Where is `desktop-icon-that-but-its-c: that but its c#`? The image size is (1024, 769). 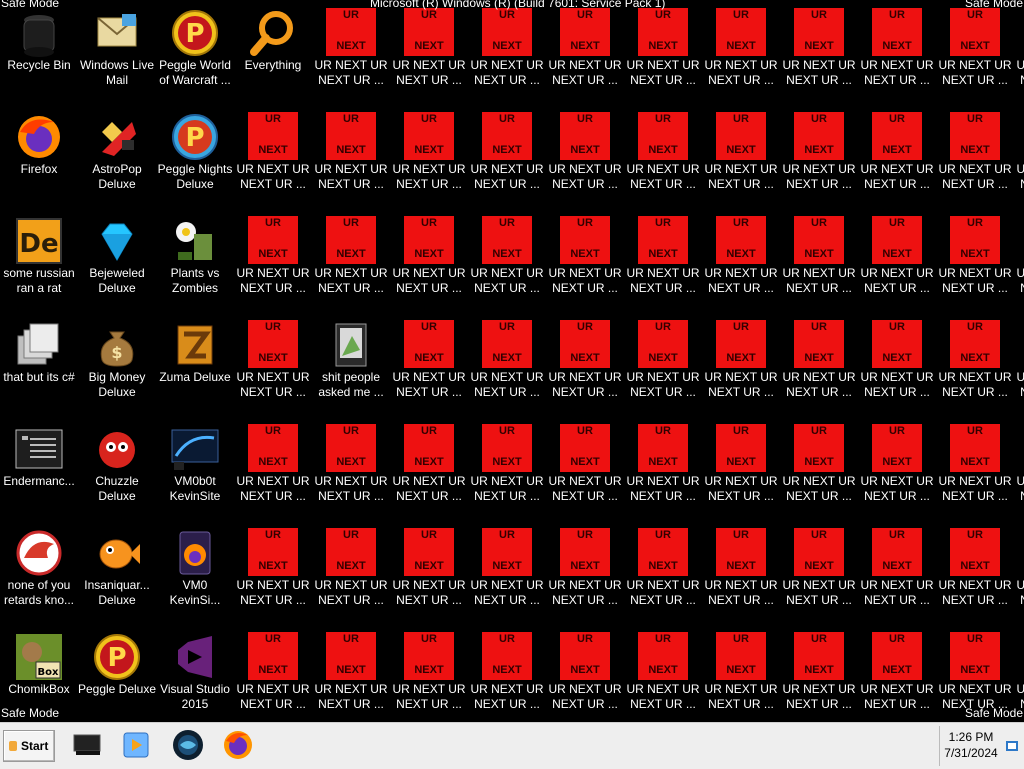
desktop-icon-that-but-its-c: that but its c# is located at coordinates (39, 362).